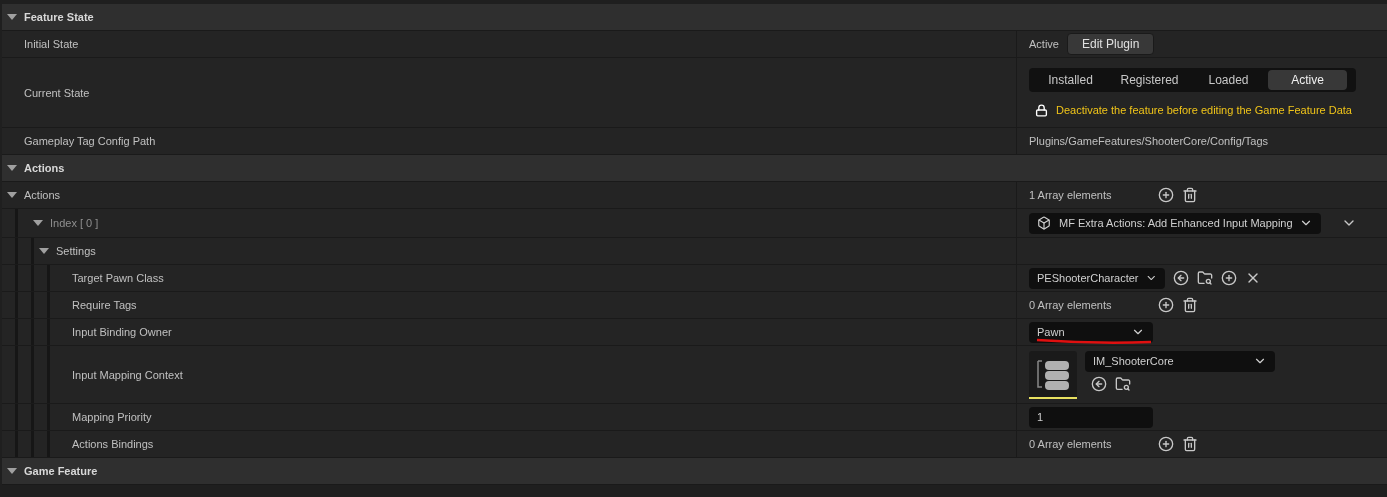 The width and height of the screenshot is (1387, 497). What do you see at coordinates (118, 278) in the screenshot?
I see `property-label: Target Pawn Class` at bounding box center [118, 278].